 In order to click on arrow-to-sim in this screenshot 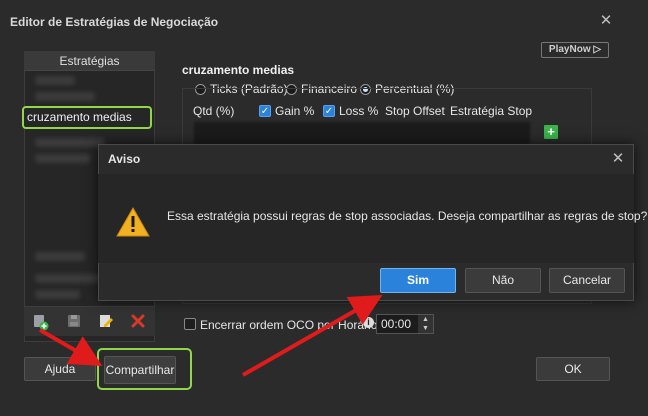, I will do `click(312, 336)`.